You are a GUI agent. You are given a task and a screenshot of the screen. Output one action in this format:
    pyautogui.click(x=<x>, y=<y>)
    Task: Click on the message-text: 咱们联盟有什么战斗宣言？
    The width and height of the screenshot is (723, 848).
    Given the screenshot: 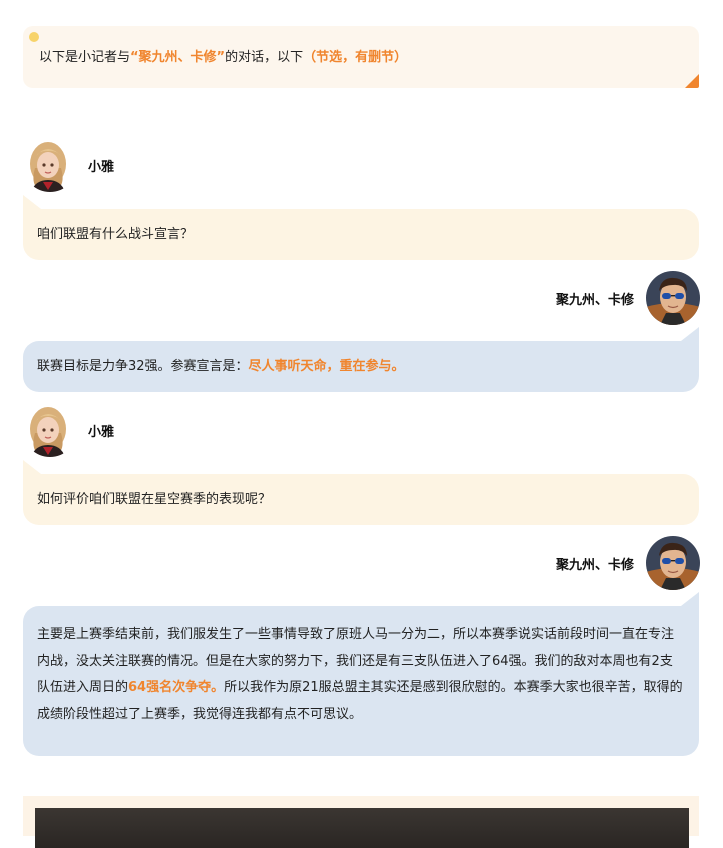 What is the action you would take?
    pyautogui.click(x=115, y=234)
    